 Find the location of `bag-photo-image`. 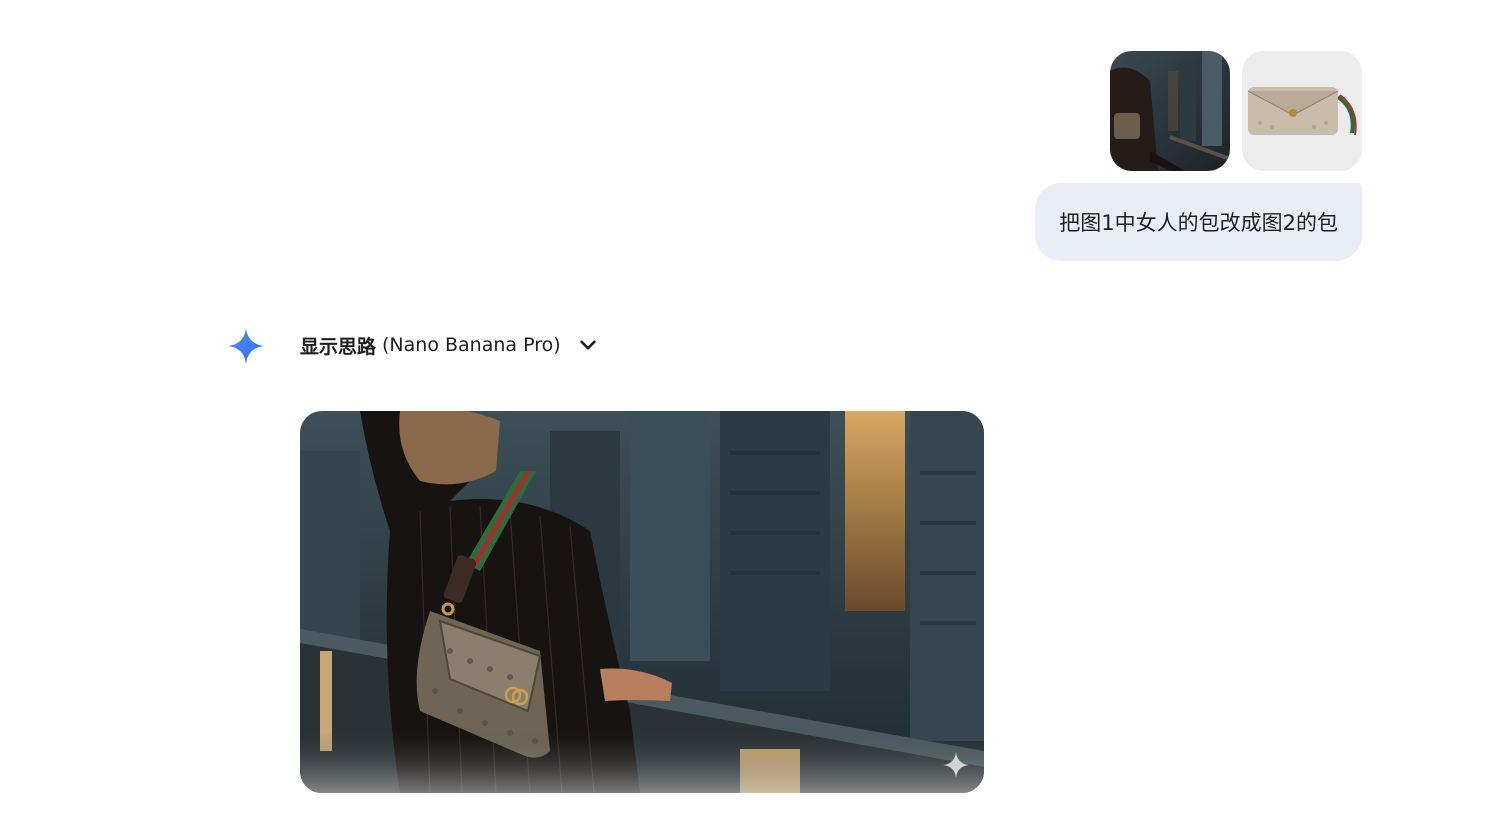

bag-photo-image is located at coordinates (1302, 111).